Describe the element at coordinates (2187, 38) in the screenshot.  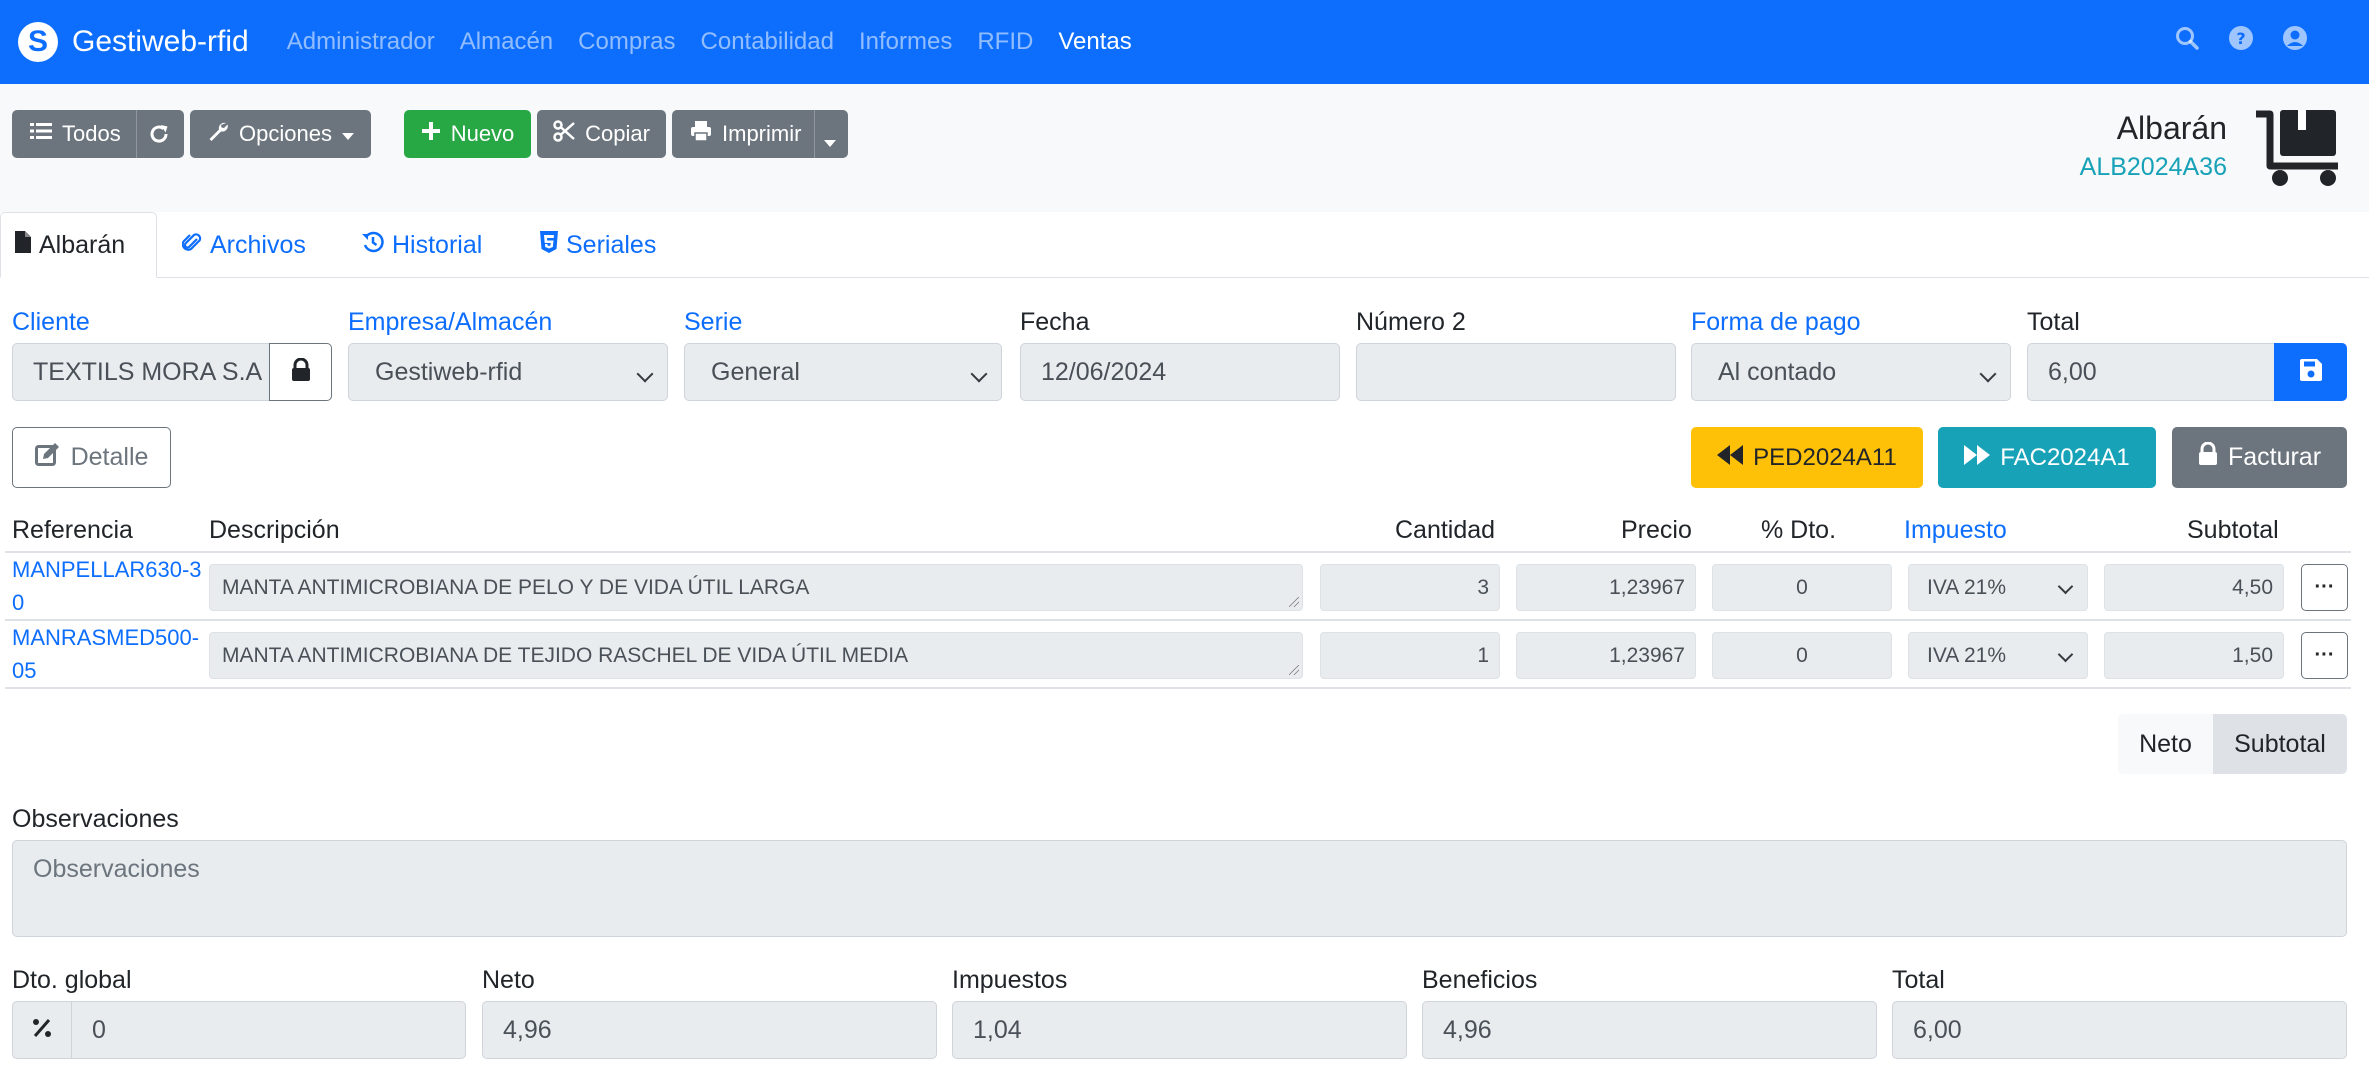
I see `search-icon` at that location.